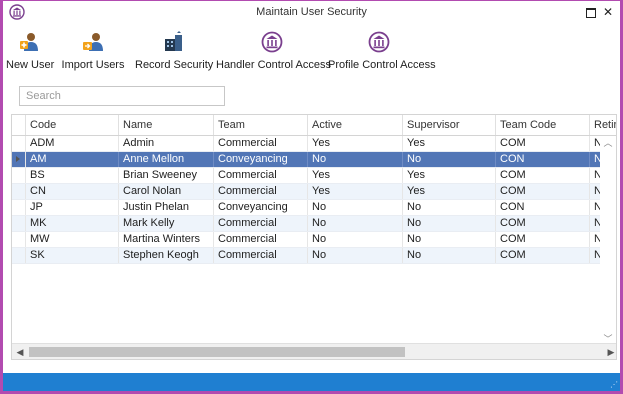 The height and width of the screenshot is (394, 623). I want to click on import-users-button: Import Users, so click(93, 53).